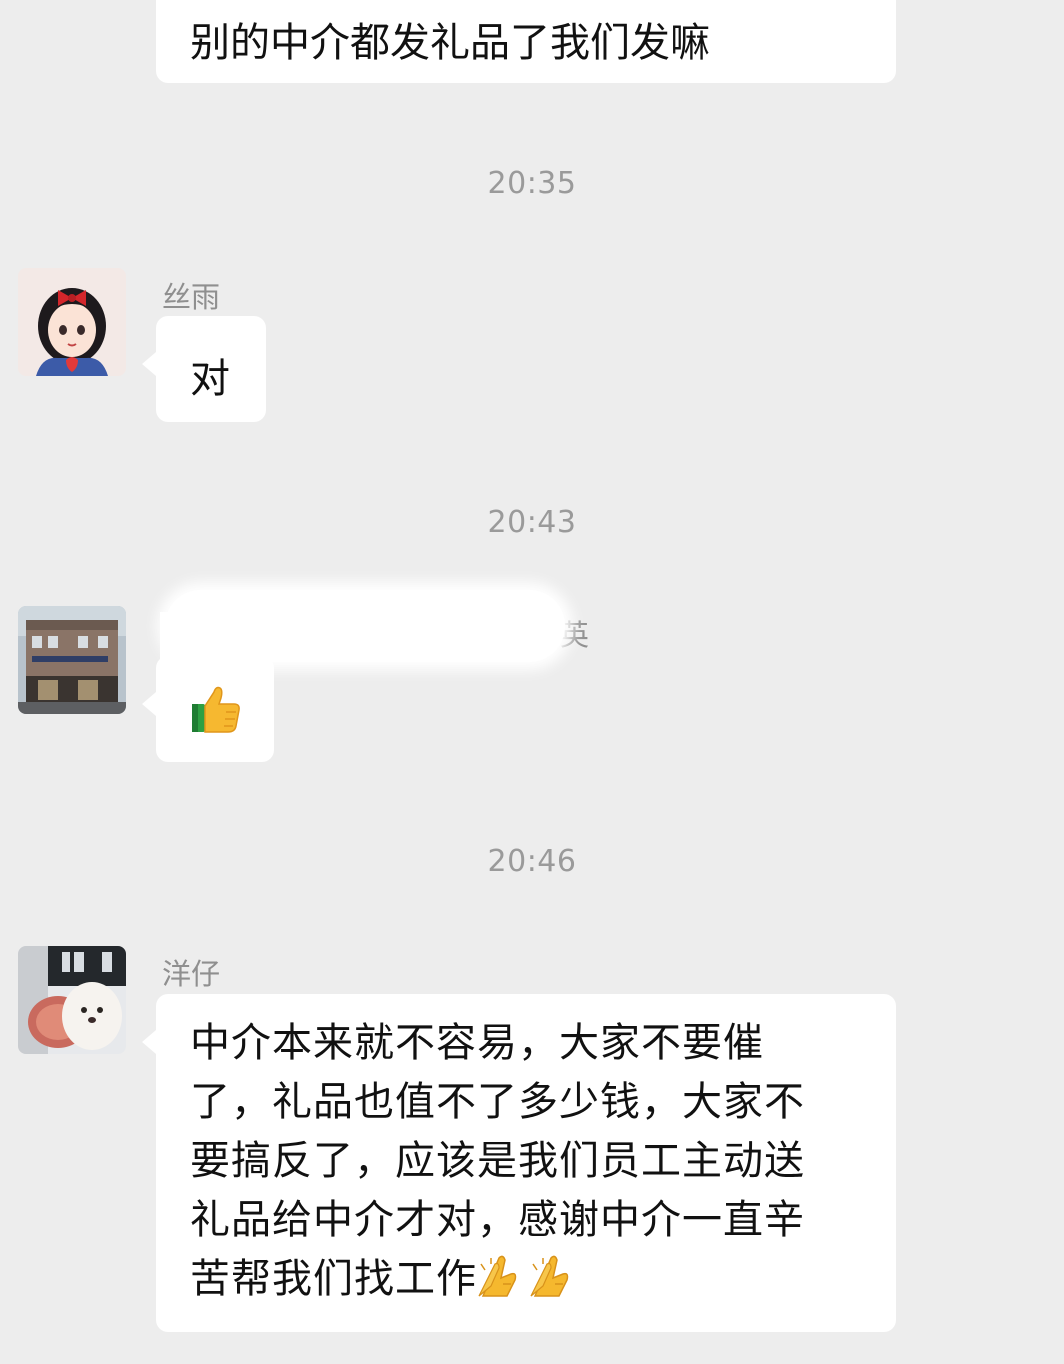 The width and height of the screenshot is (1064, 1364). Describe the element at coordinates (532, 183) in the screenshot. I see `timestamp: 20:35` at that location.